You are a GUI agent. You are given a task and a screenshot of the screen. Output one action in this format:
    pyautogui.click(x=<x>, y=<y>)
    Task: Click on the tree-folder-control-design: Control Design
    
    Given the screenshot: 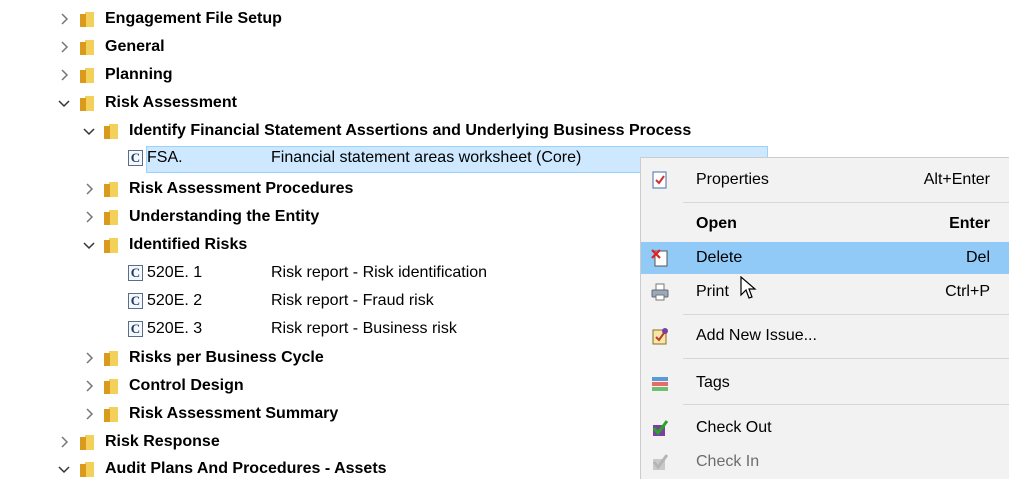 What is the action you would take?
    pyautogui.click(x=320, y=387)
    